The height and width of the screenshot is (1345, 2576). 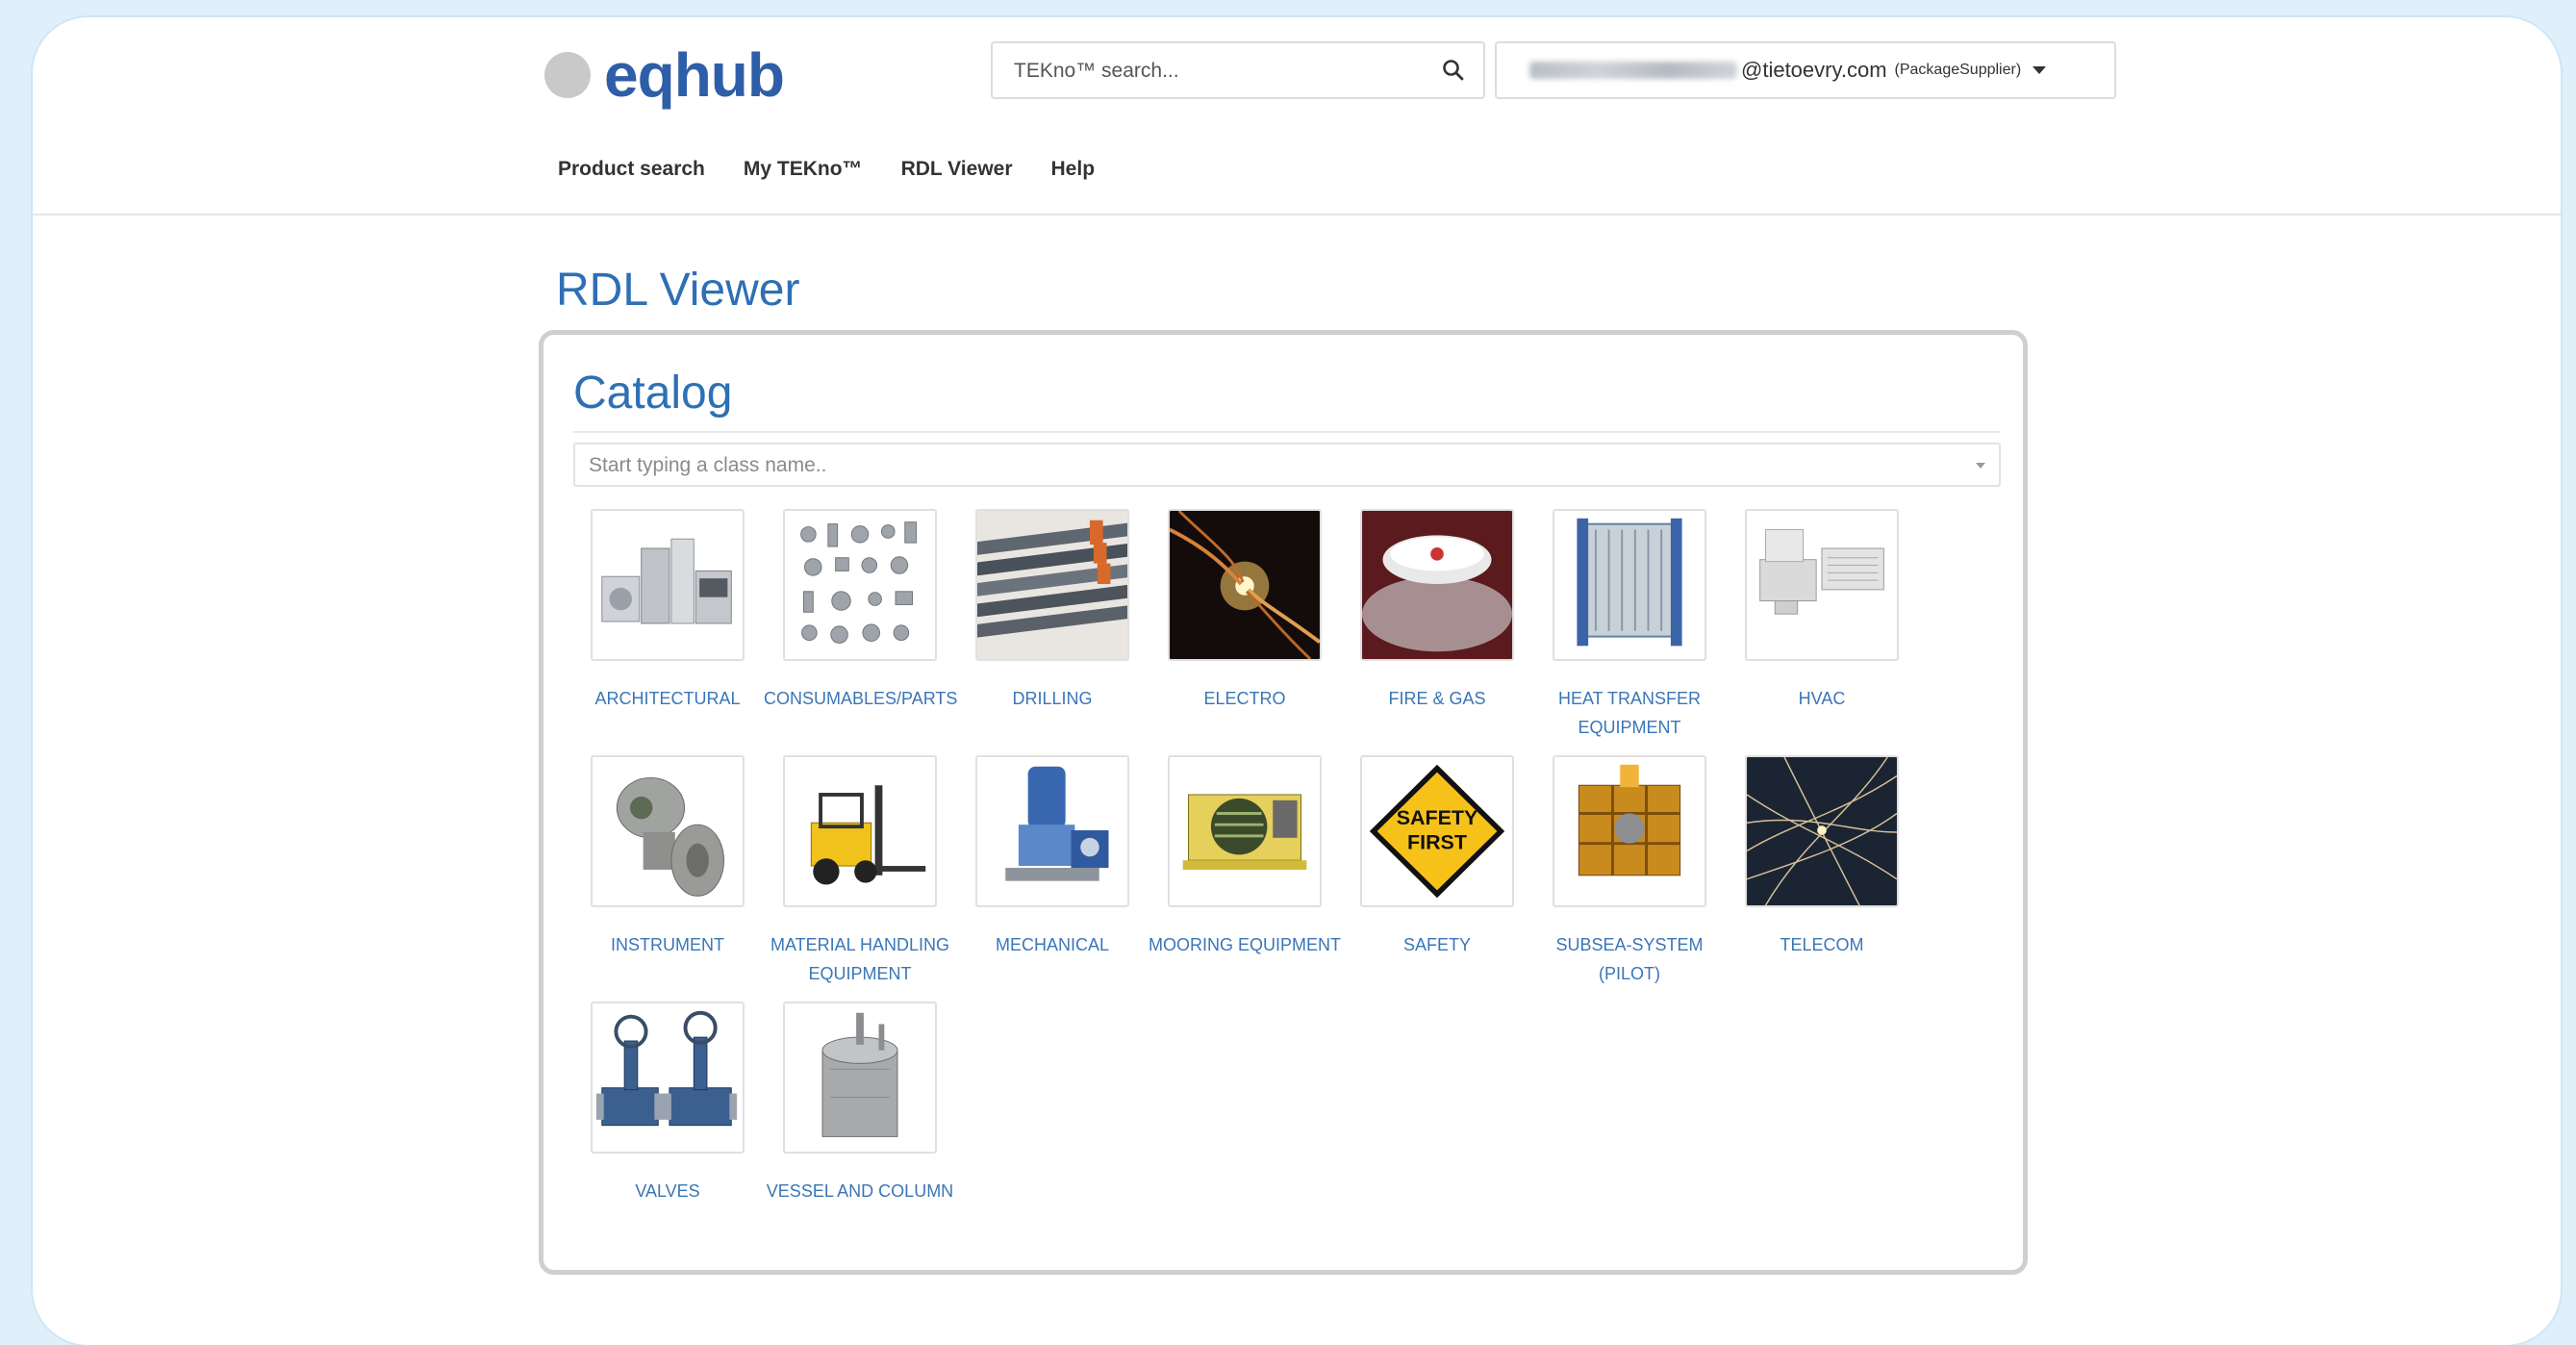 I want to click on catalog-item-consumables-parts: CONSUMABLES/PARTS, so click(x=861, y=611).